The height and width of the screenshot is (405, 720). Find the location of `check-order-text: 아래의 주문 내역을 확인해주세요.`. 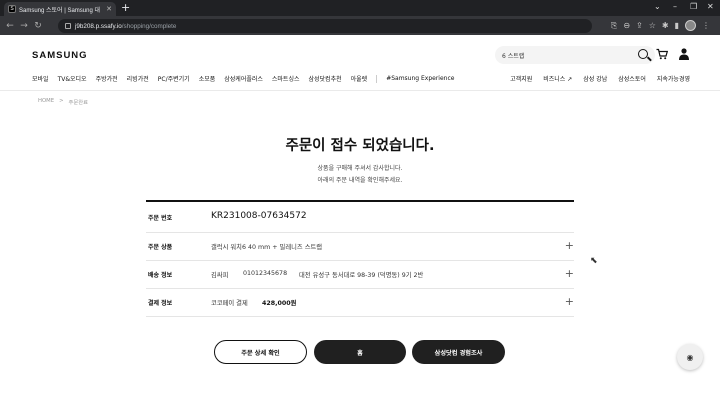

check-order-text: 아래의 주문 내역을 확인해주세요. is located at coordinates (360, 180).